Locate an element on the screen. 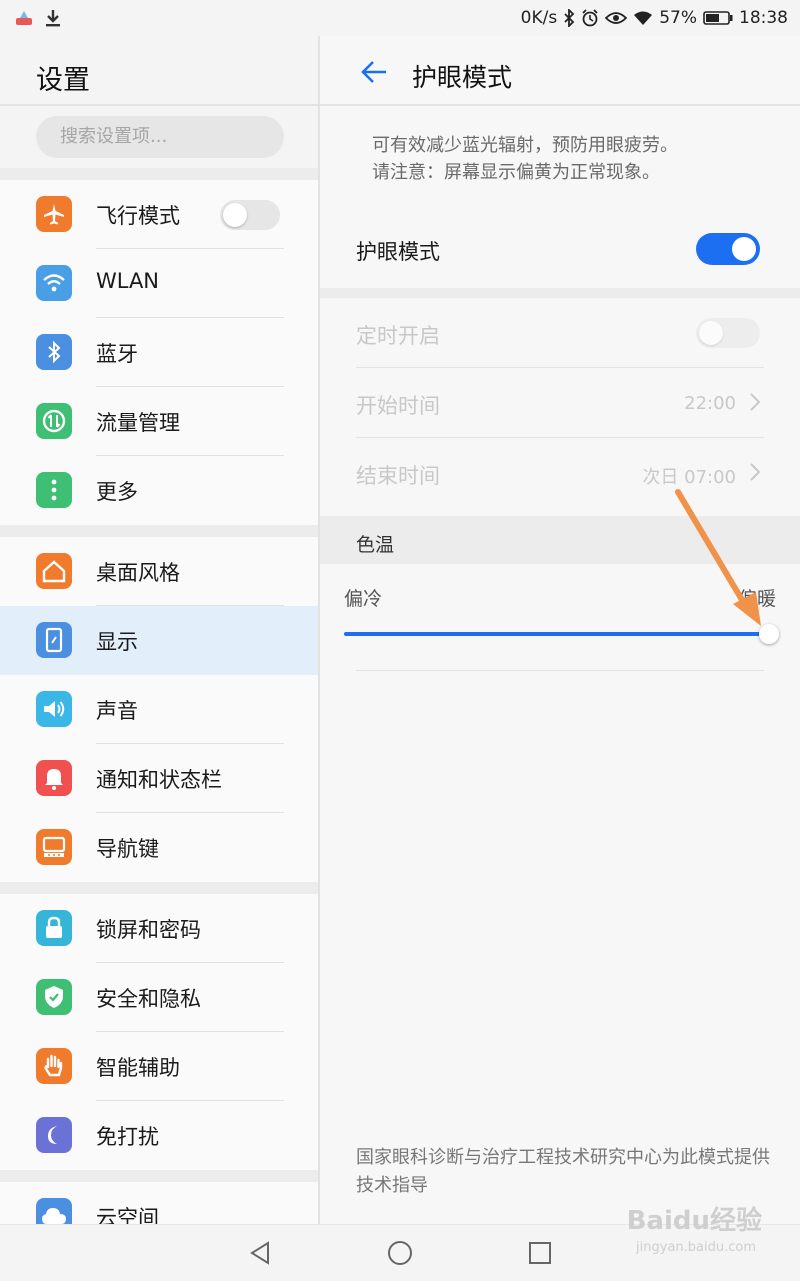 This screenshot has width=800, height=1281. sidebar-item-label: 通知和状态栏 is located at coordinates (159, 780).